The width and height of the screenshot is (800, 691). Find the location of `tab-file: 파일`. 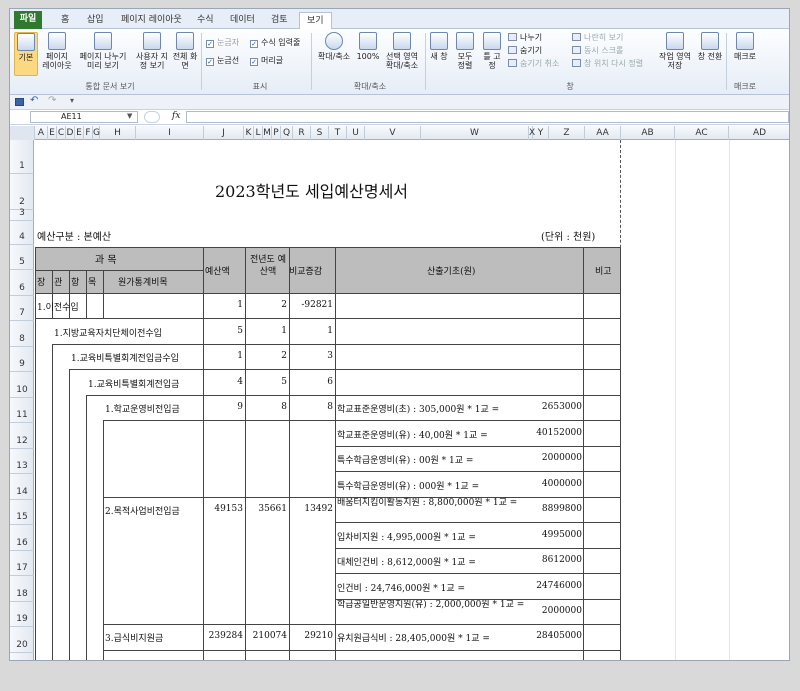

tab-file: 파일 is located at coordinates (28, 20).